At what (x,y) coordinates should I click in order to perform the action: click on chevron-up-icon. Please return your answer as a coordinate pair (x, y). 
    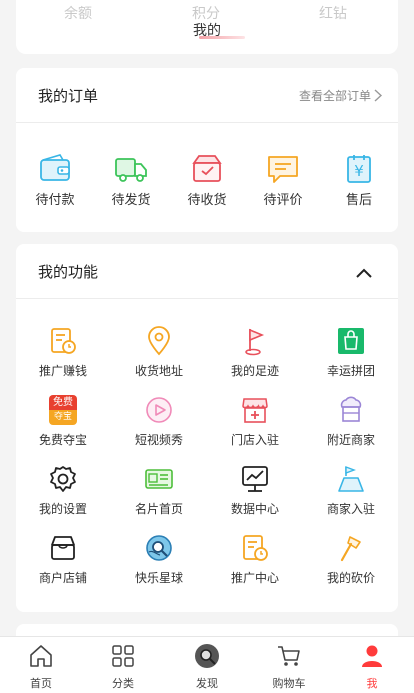
    Looking at the image, I should click on (364, 273).